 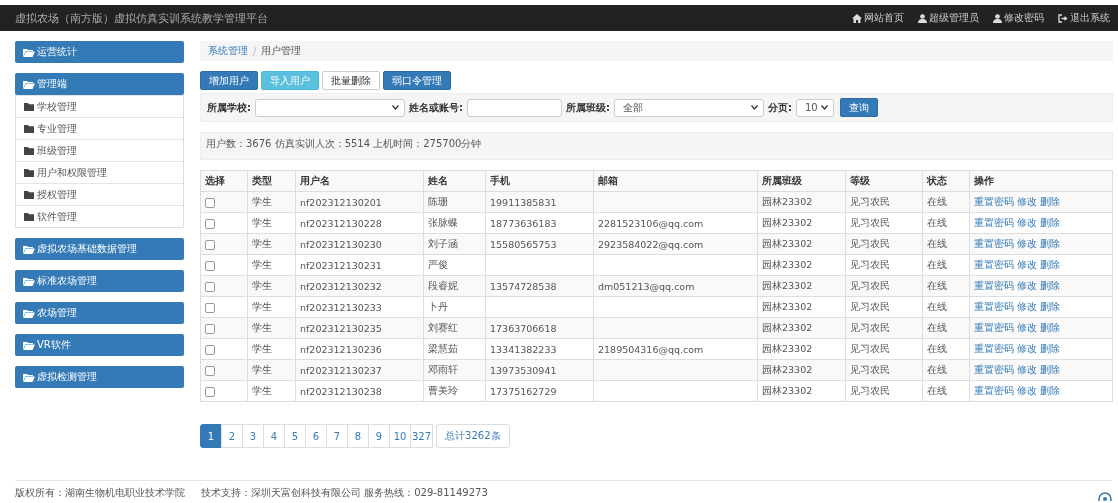 What do you see at coordinates (675, 181) in the screenshot?
I see `column-header: 邮箱` at bounding box center [675, 181].